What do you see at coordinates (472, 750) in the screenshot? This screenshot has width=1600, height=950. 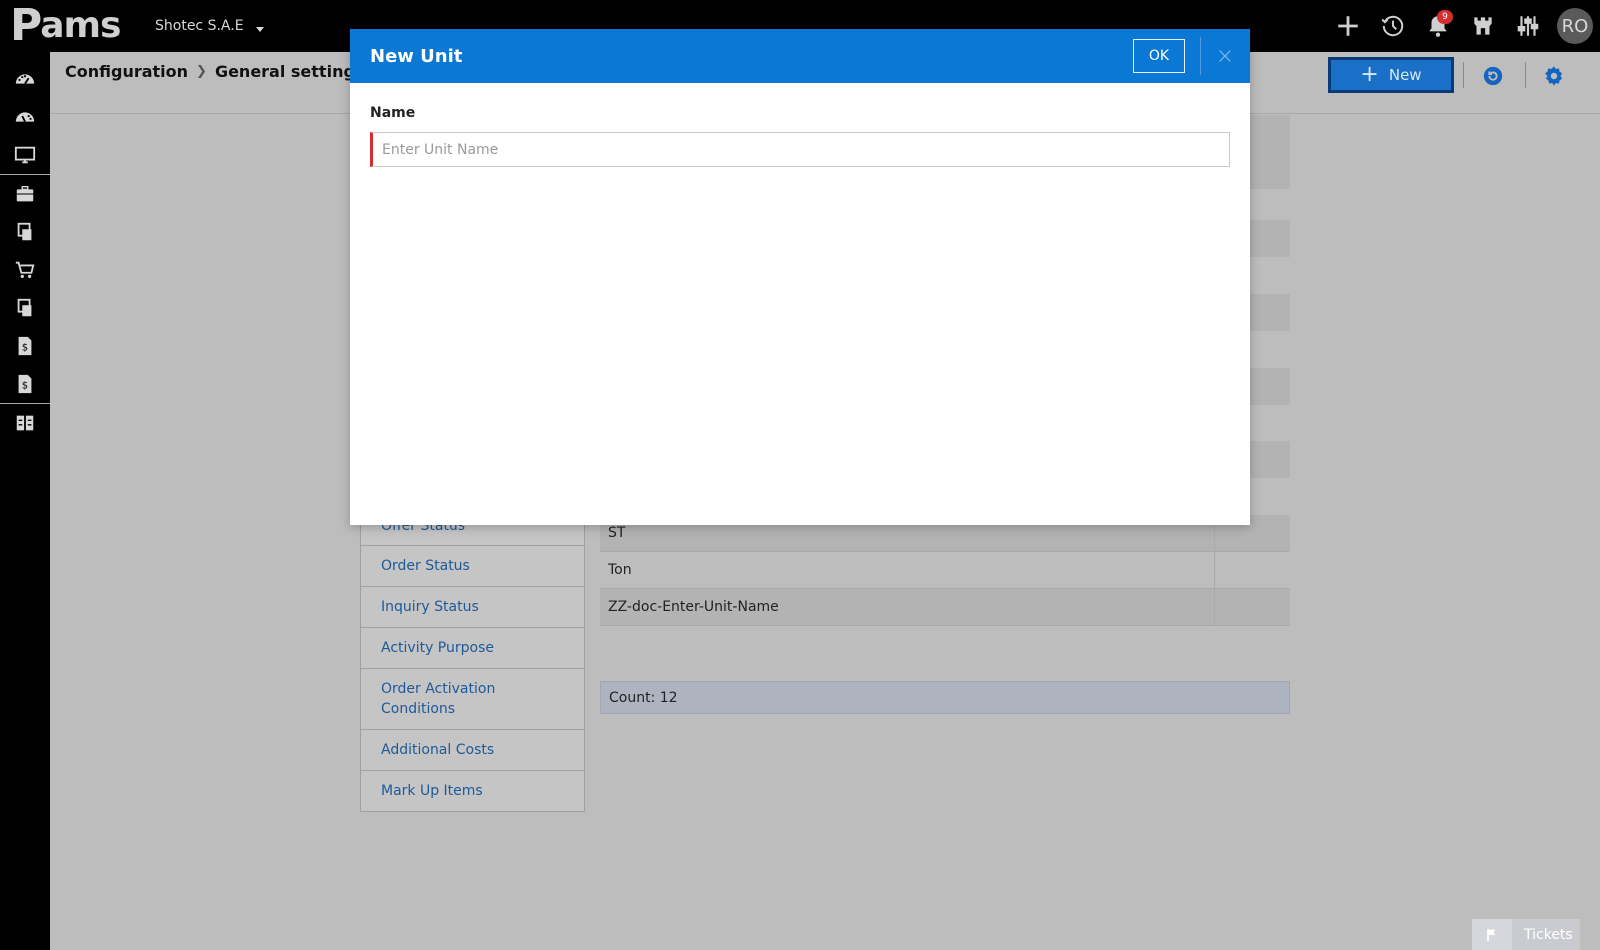 I see `settings-nav-additional-costs: Additional Costs` at bounding box center [472, 750].